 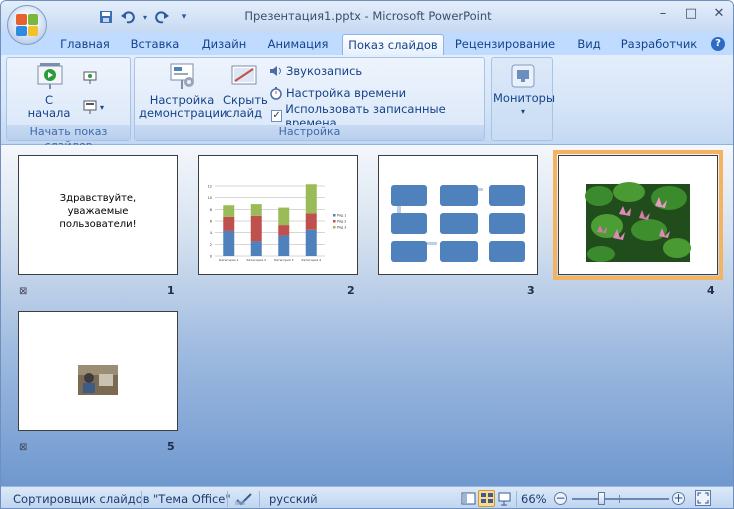 What do you see at coordinates (211, 222) in the screenshot?
I see `y-tick-label: 6` at bounding box center [211, 222].